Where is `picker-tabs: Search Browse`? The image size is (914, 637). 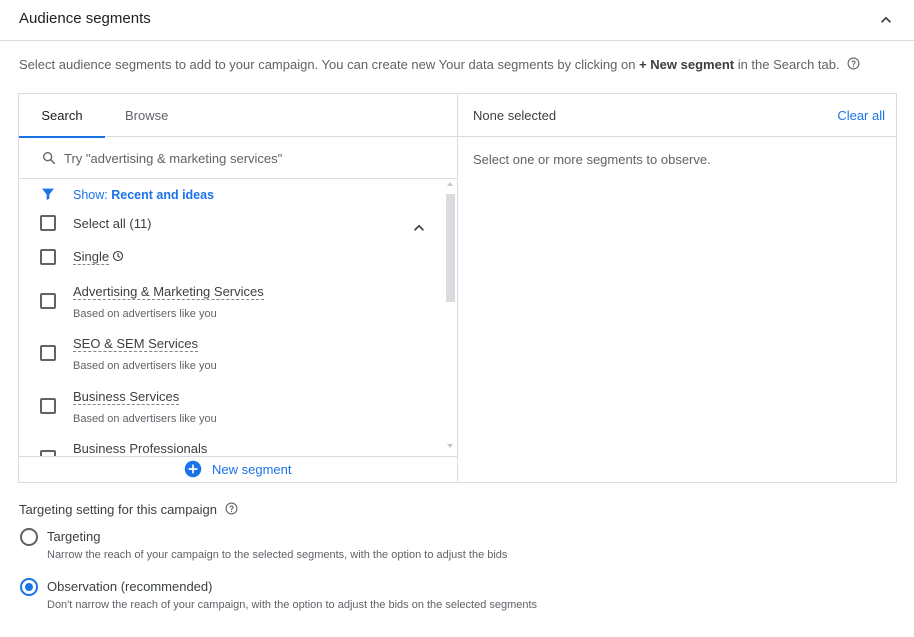 picker-tabs: Search Browse is located at coordinates (238, 115).